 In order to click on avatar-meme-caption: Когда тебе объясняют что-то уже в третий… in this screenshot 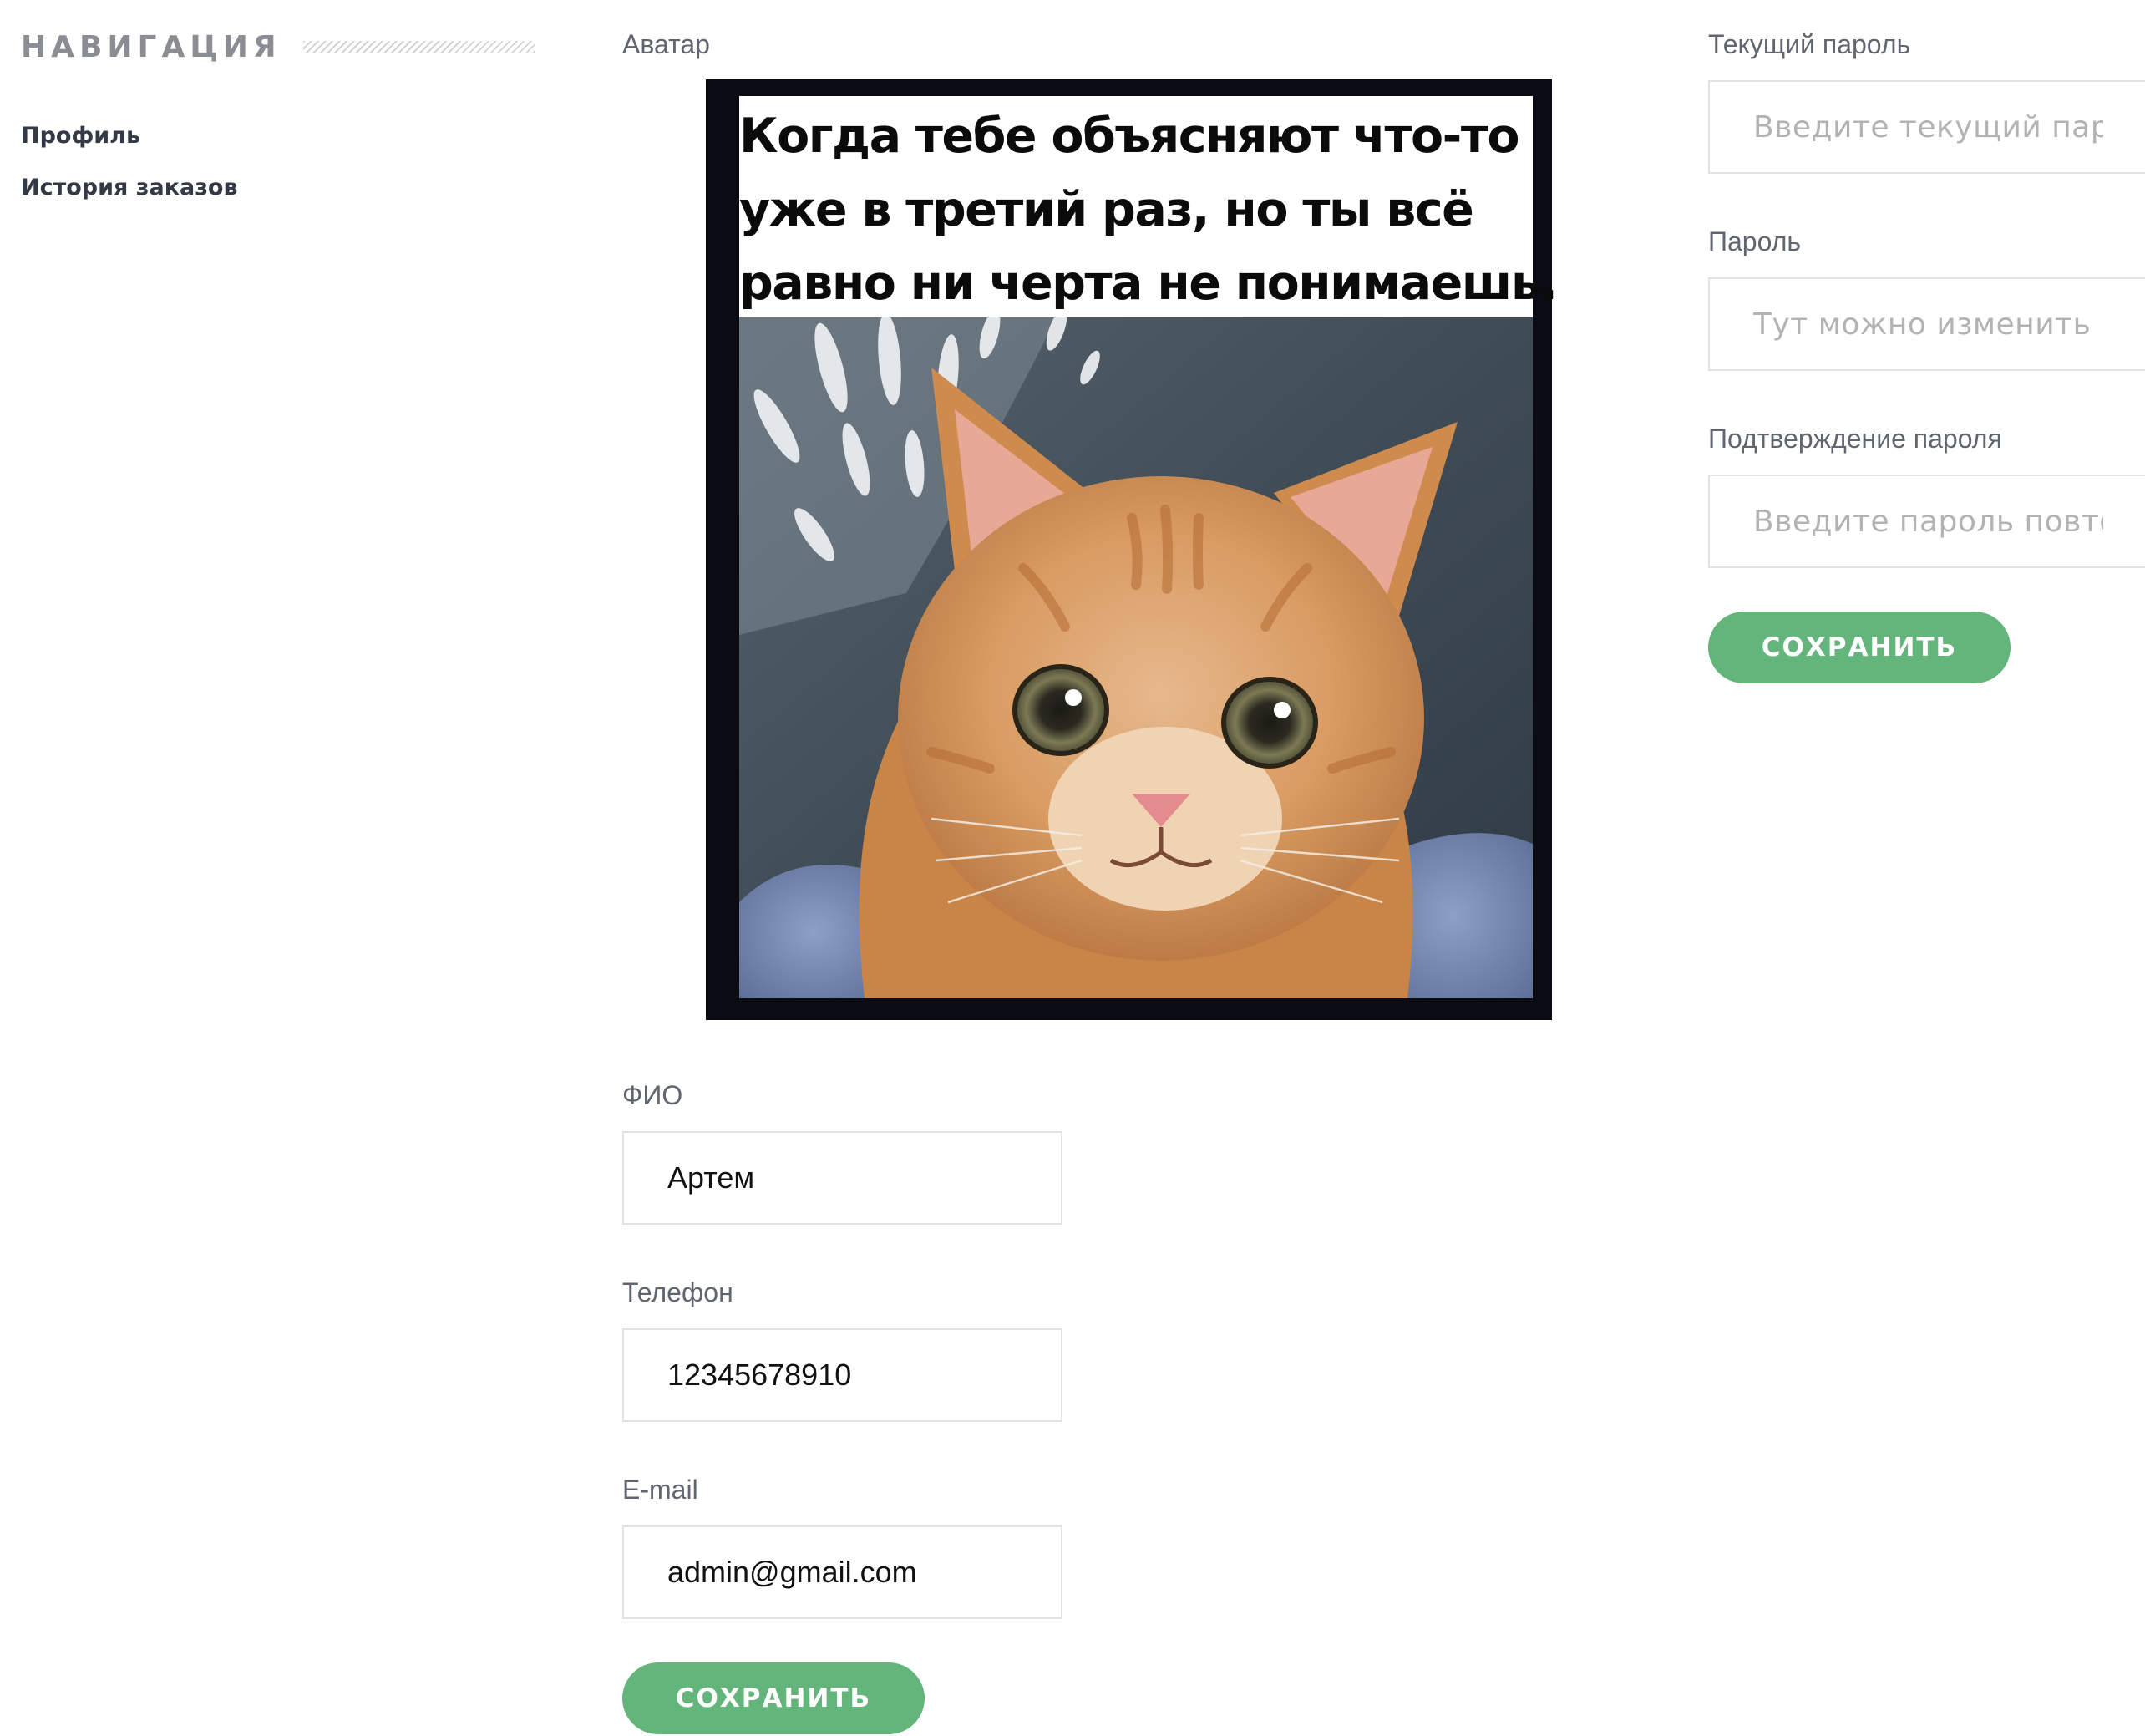, I will do `click(1148, 206)`.